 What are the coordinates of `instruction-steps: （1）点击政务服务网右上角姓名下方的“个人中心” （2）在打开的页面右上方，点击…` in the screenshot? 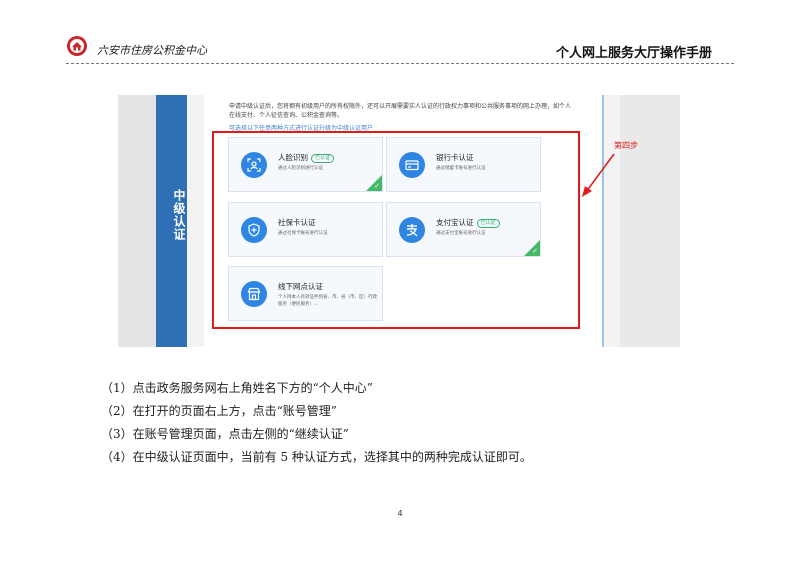 It's located at (316, 423).